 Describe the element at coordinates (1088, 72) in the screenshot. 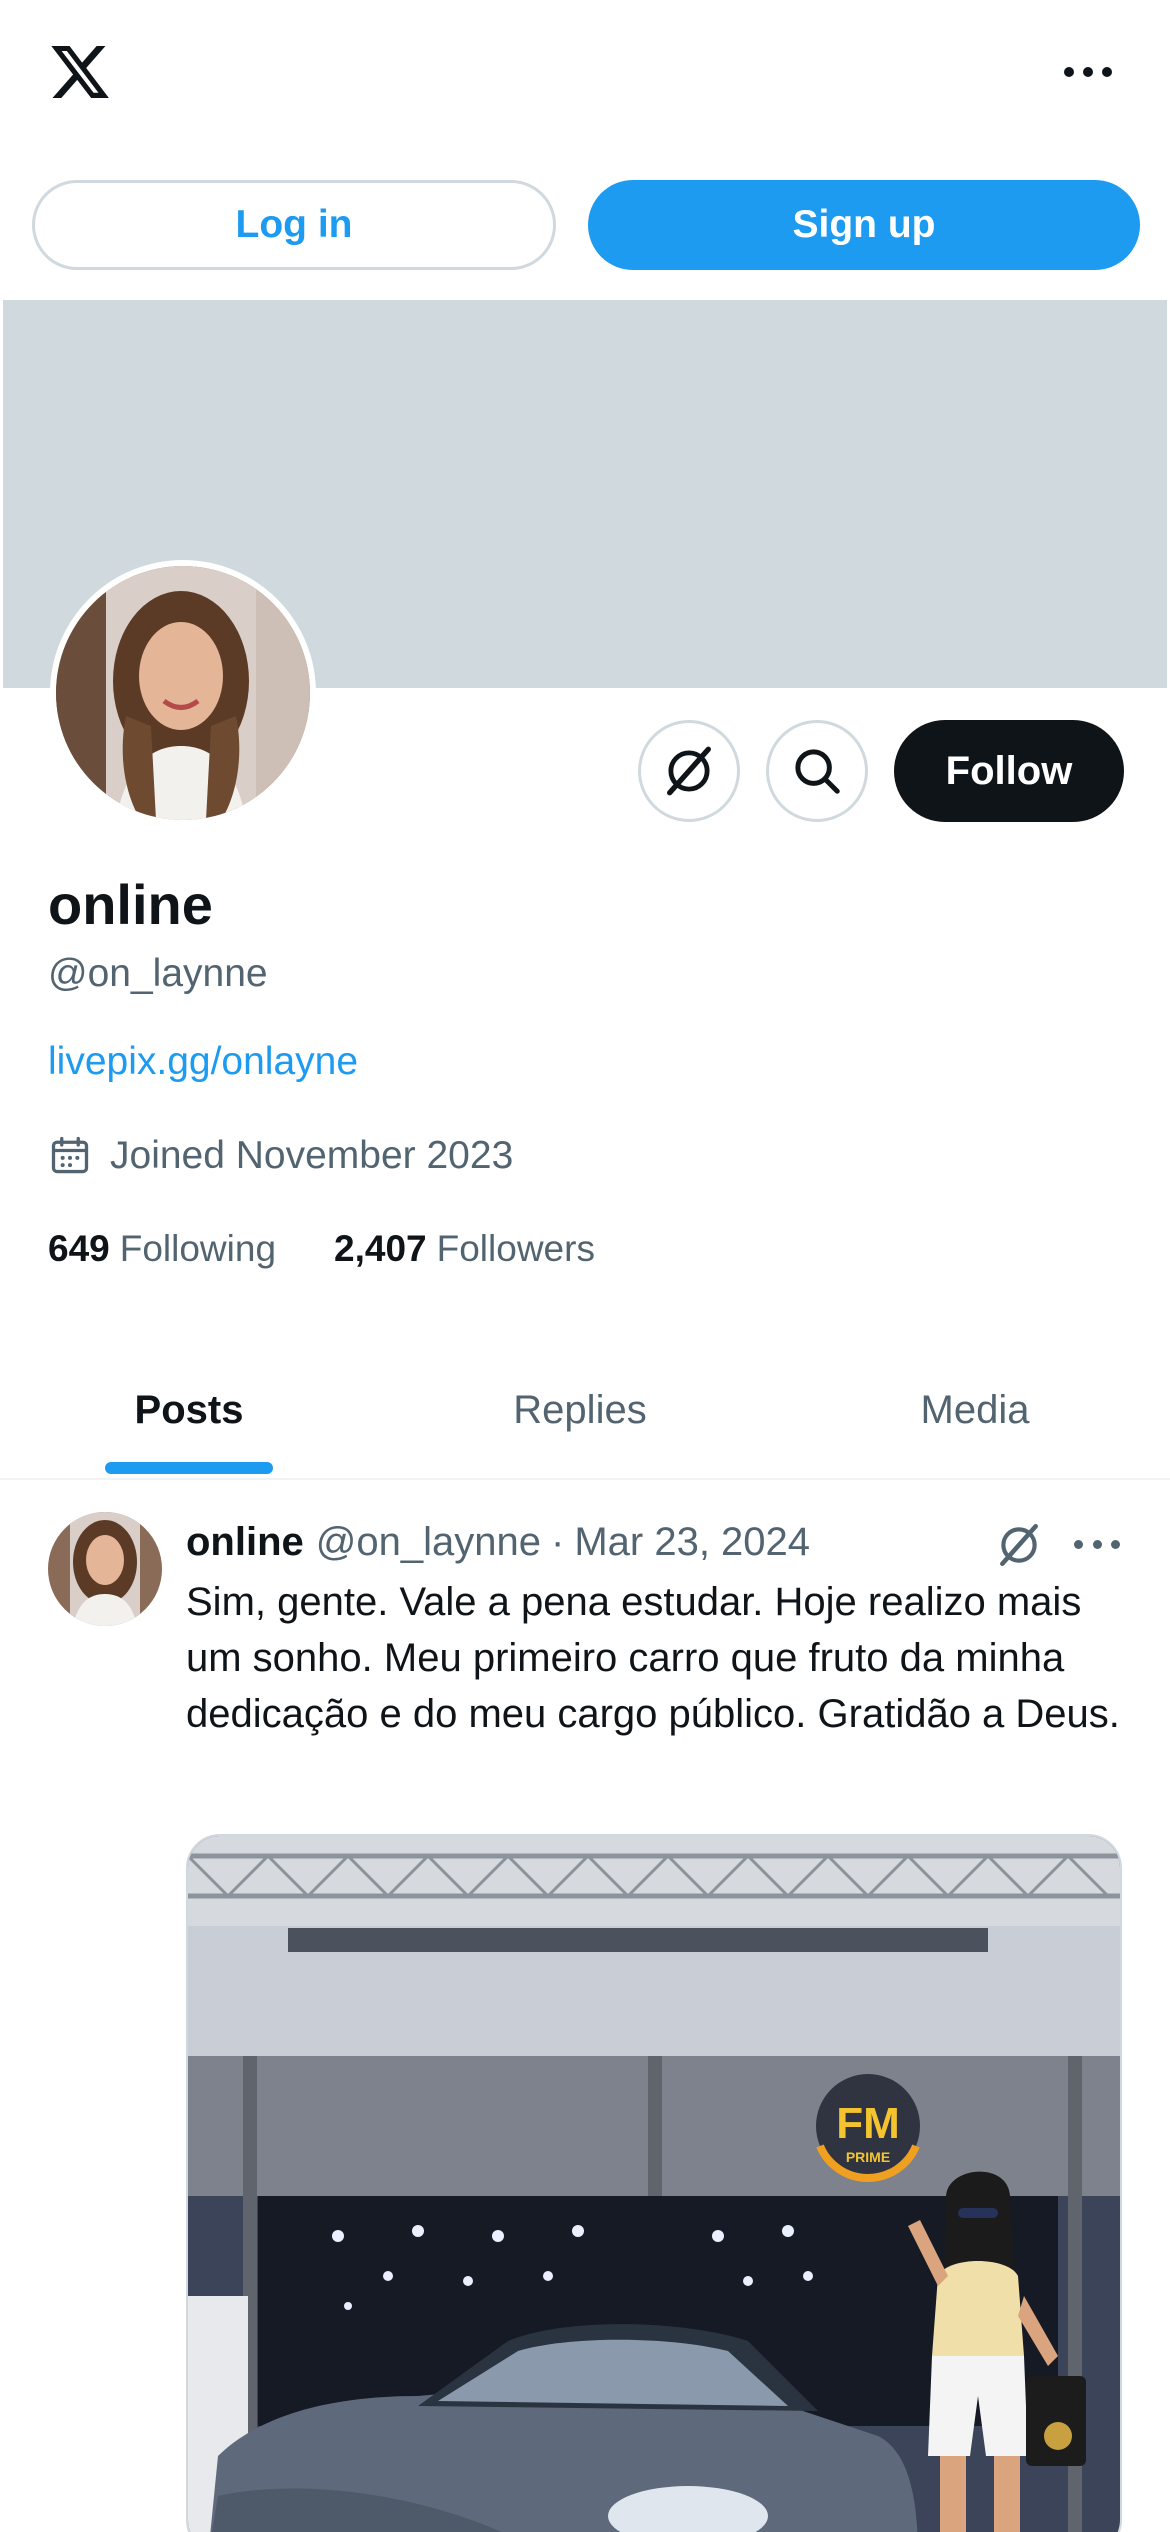

I see `more-dots-icon` at that location.